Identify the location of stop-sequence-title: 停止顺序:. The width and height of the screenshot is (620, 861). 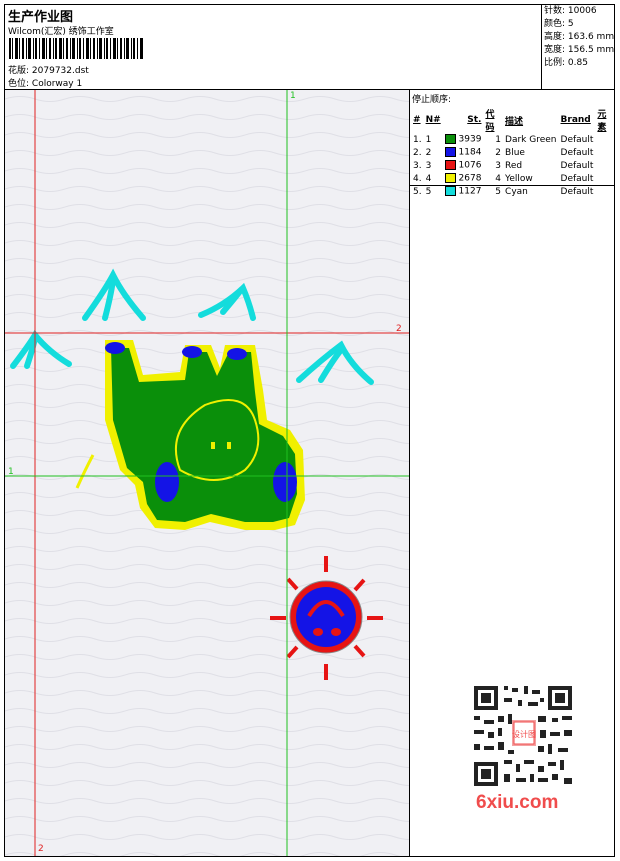
(432, 100).